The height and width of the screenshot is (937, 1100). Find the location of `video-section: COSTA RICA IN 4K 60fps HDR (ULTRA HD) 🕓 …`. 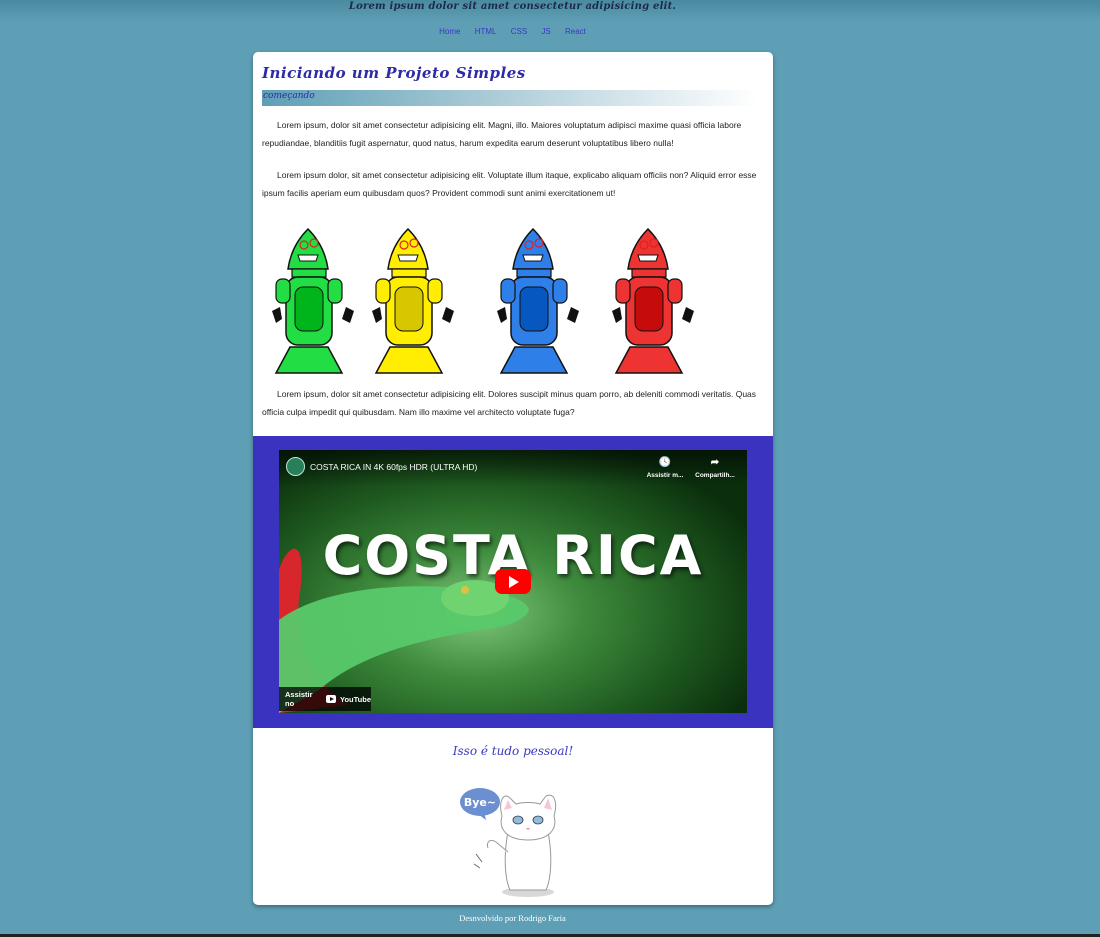

video-section: COSTA RICA IN 4K 60fps HDR (ULTRA HD) 🕓 … is located at coordinates (513, 582).